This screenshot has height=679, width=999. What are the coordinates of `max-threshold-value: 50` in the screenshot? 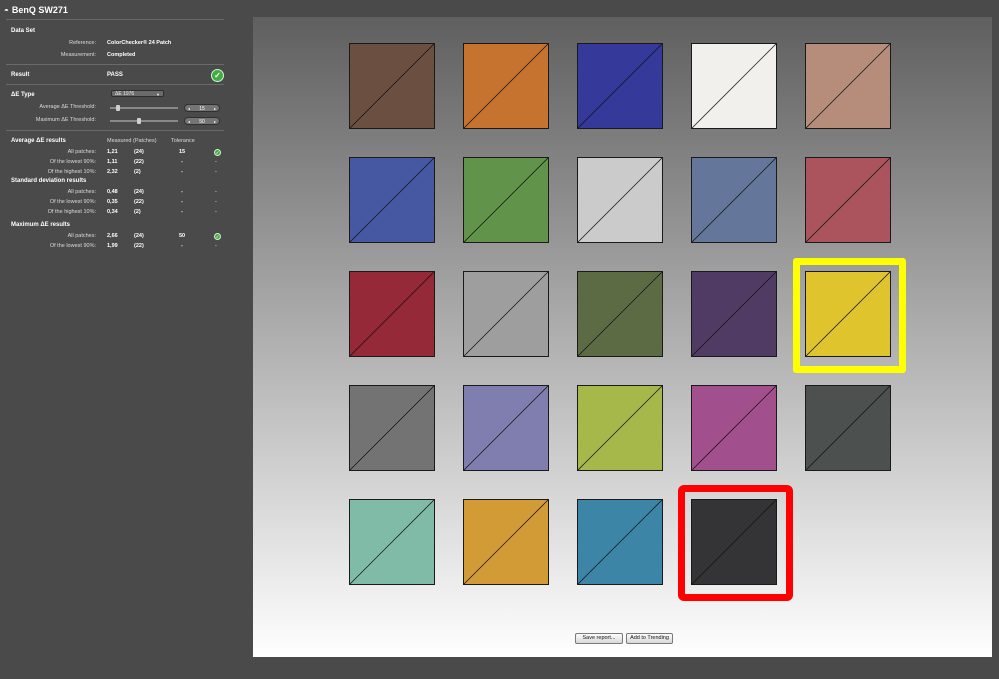 It's located at (202, 122).